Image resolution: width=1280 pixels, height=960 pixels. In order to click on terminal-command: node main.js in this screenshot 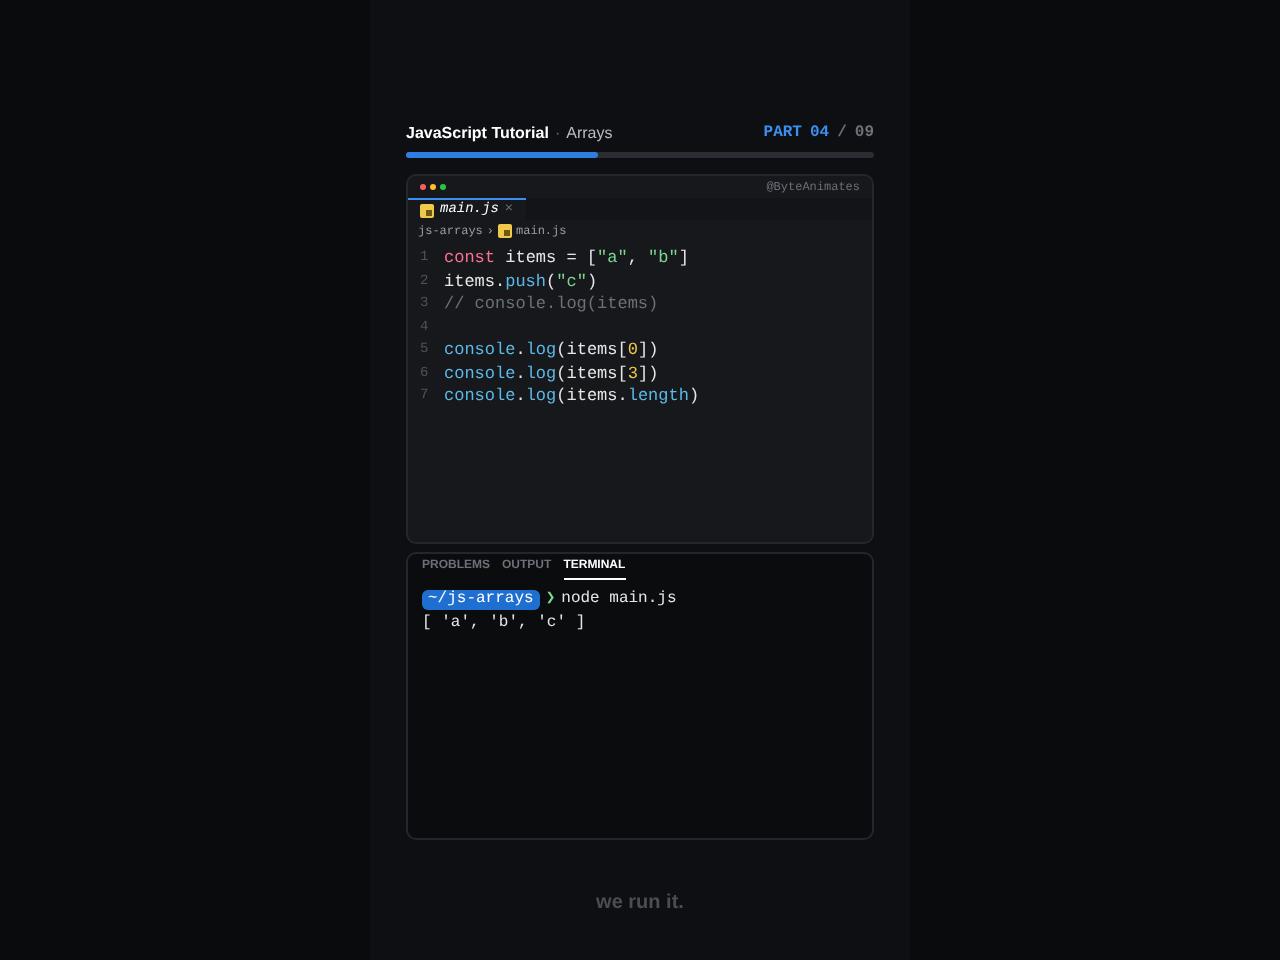, I will do `click(619, 600)`.